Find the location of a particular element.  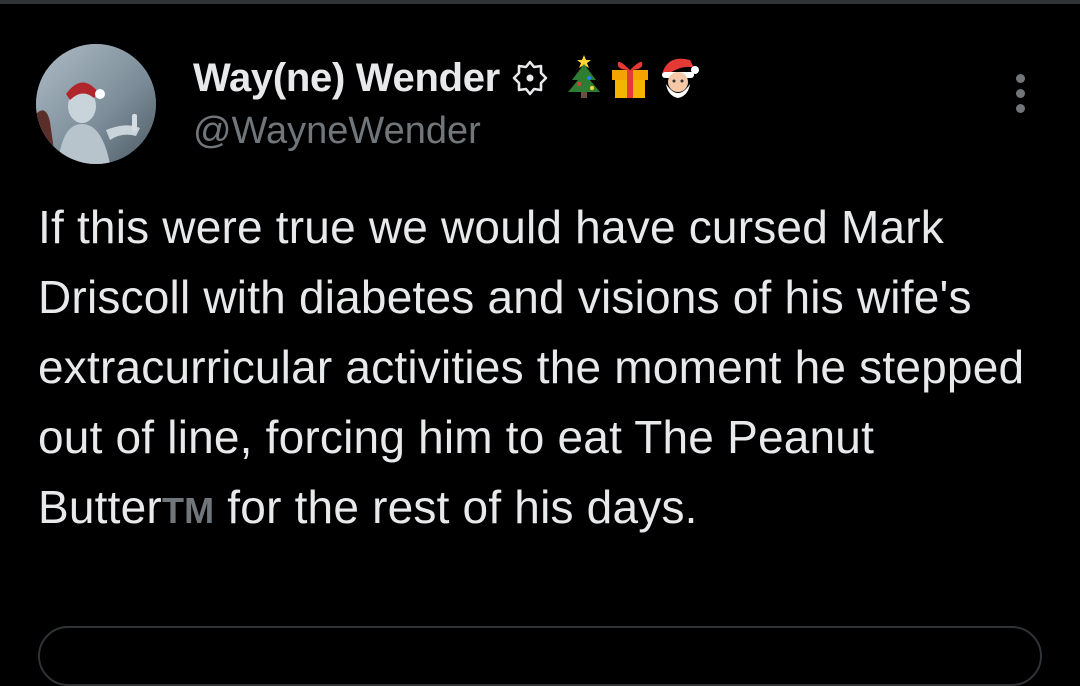

more-options-button is located at coordinates (1020, 94).